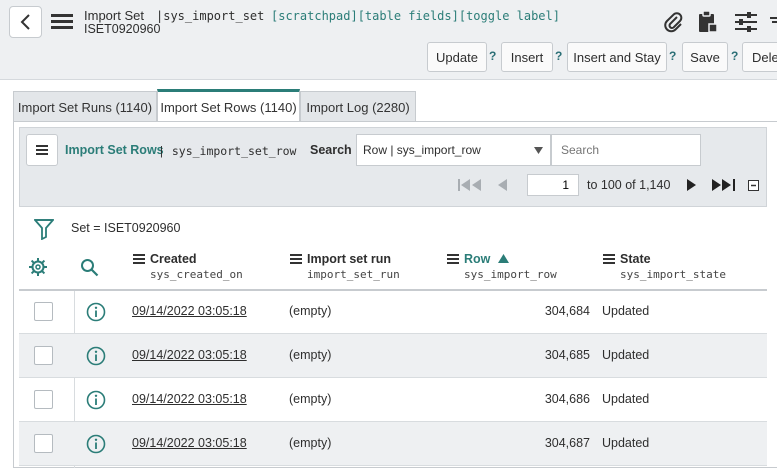 The height and width of the screenshot is (468, 777). What do you see at coordinates (331, 150) in the screenshot?
I see `search-label: Search` at bounding box center [331, 150].